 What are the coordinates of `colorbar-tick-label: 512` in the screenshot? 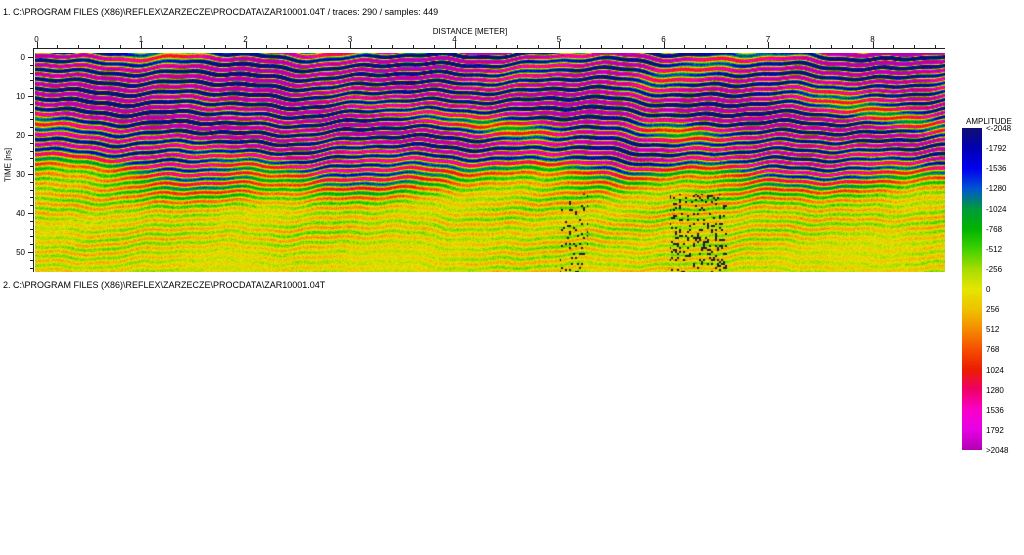 It's located at (993, 330).